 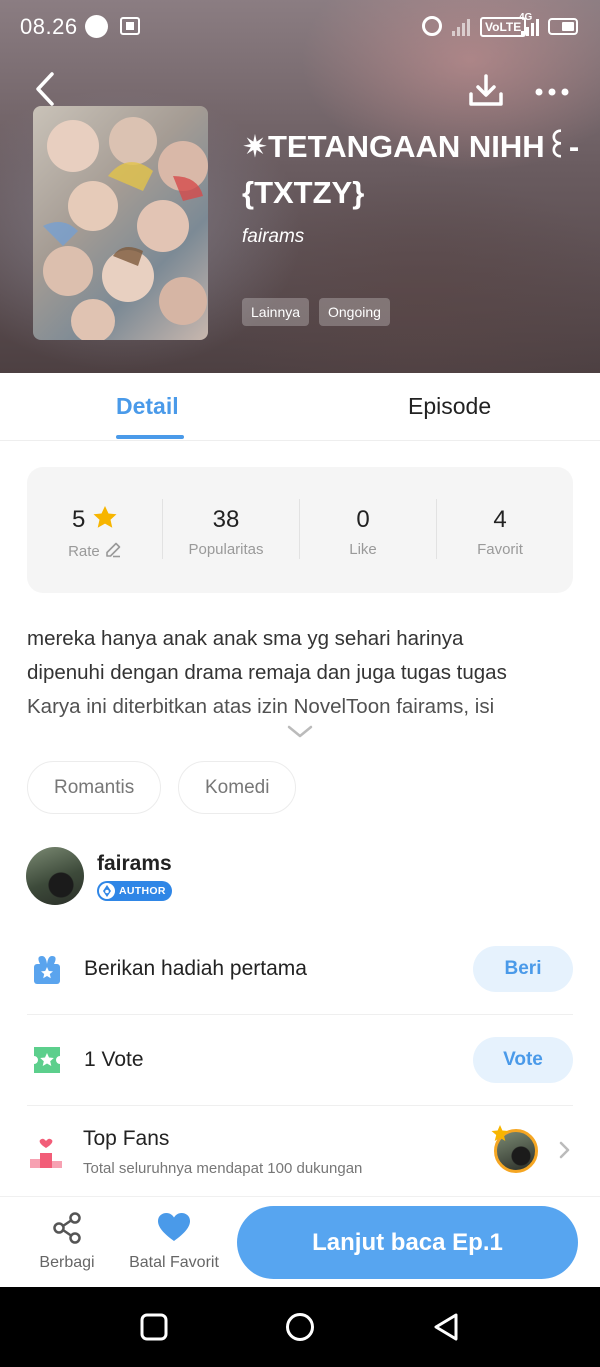 I want to click on stat-popularity: 38 Popularitas, so click(x=226, y=531).